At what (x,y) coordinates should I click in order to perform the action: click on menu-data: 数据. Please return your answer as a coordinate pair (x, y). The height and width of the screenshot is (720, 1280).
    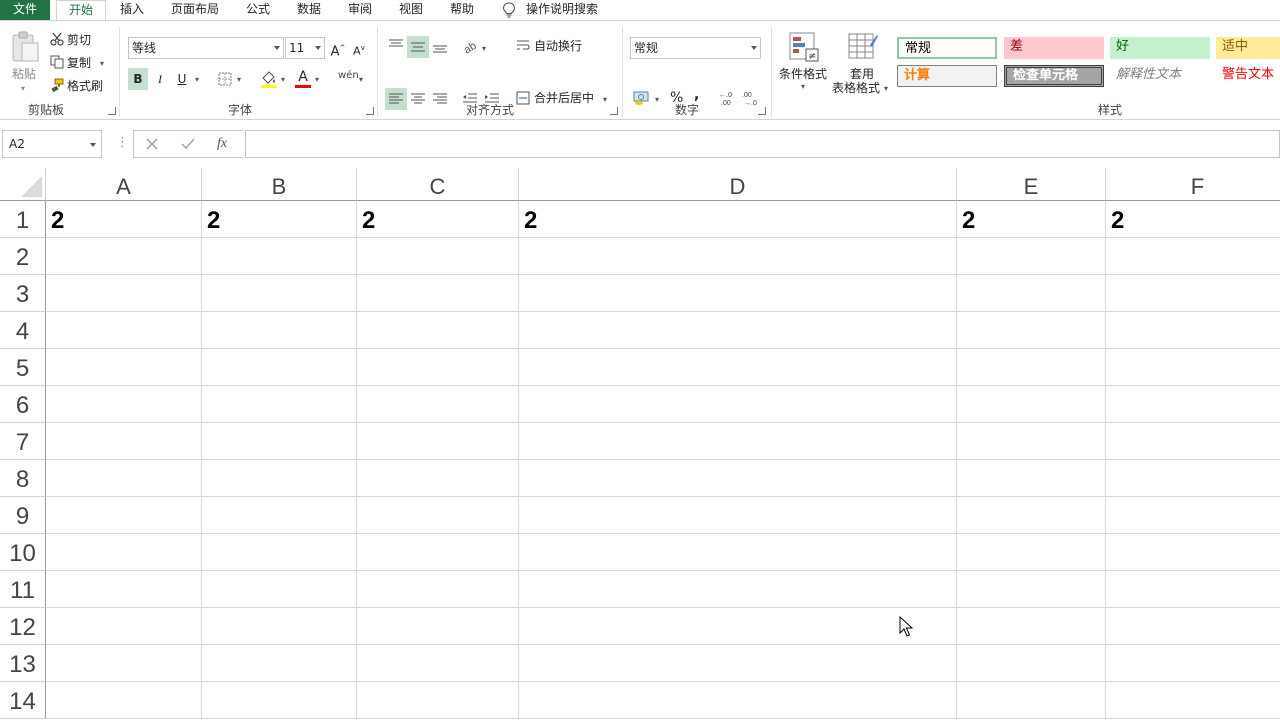
    Looking at the image, I should click on (309, 10).